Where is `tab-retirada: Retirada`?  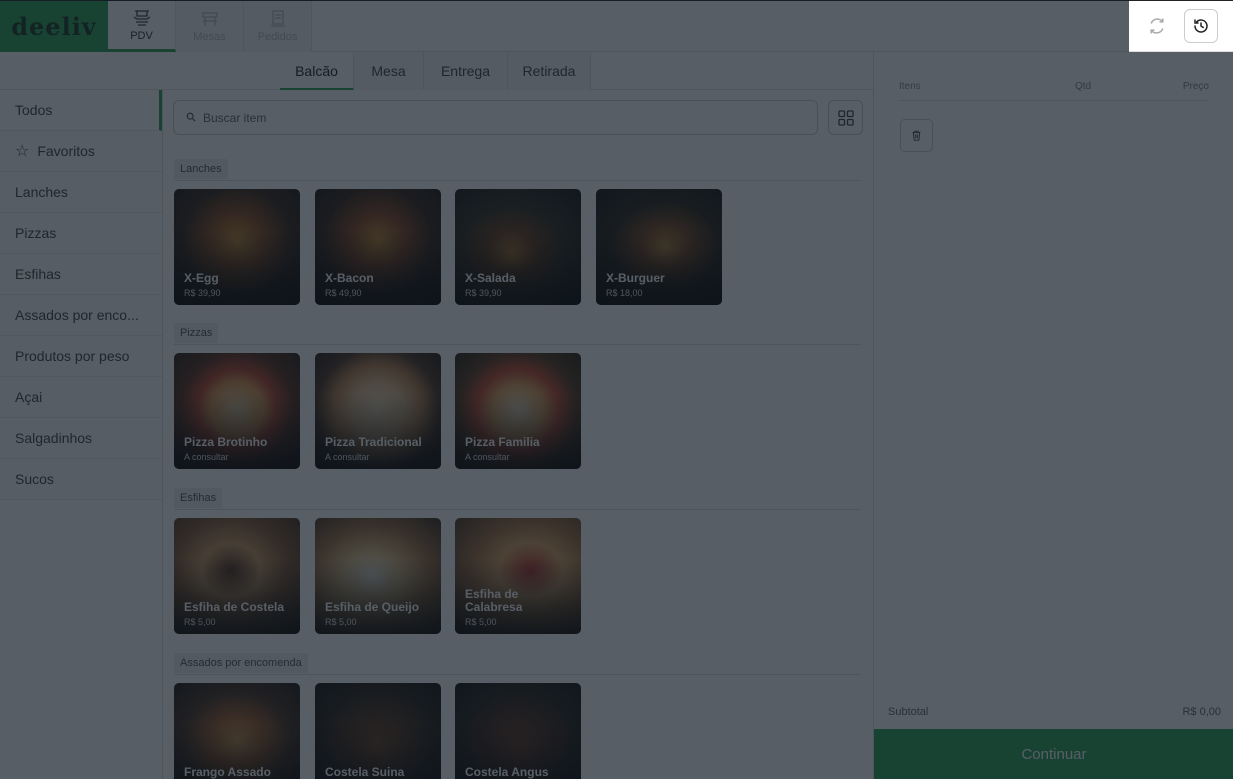
tab-retirada: Retirada is located at coordinates (549, 71).